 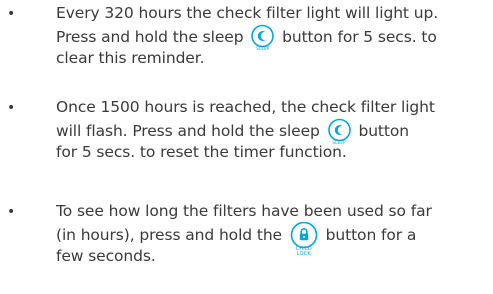 I want to click on child-lock-button-icon: CHILD LOCK, so click(x=304, y=239).